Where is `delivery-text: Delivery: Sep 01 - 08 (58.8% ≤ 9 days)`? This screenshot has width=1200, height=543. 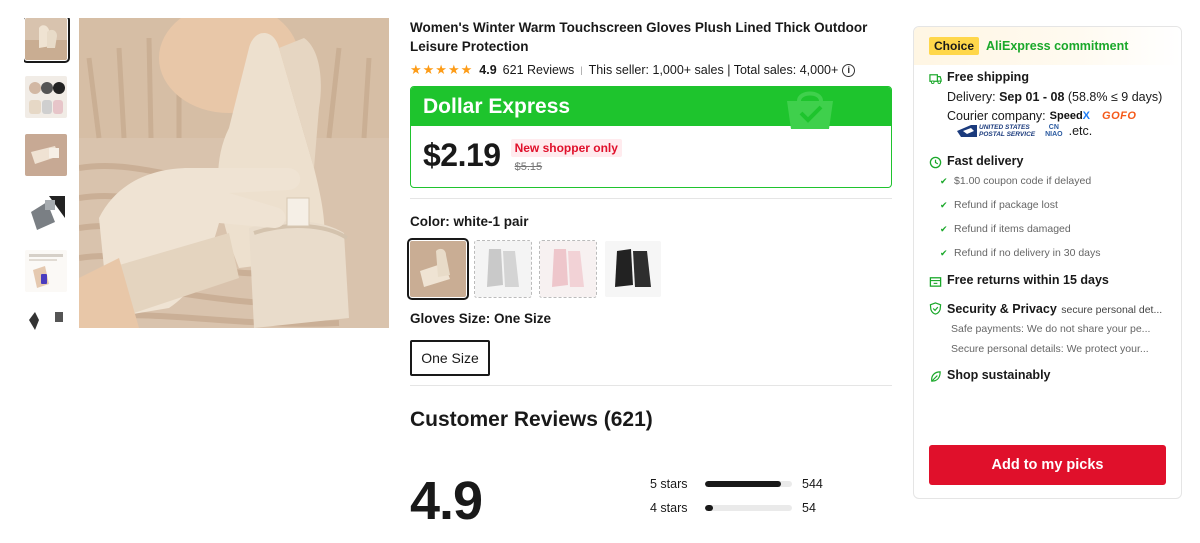
delivery-text: Delivery: Sep 01 - 08 (58.8% ≤ 9 days) is located at coordinates (1055, 97).